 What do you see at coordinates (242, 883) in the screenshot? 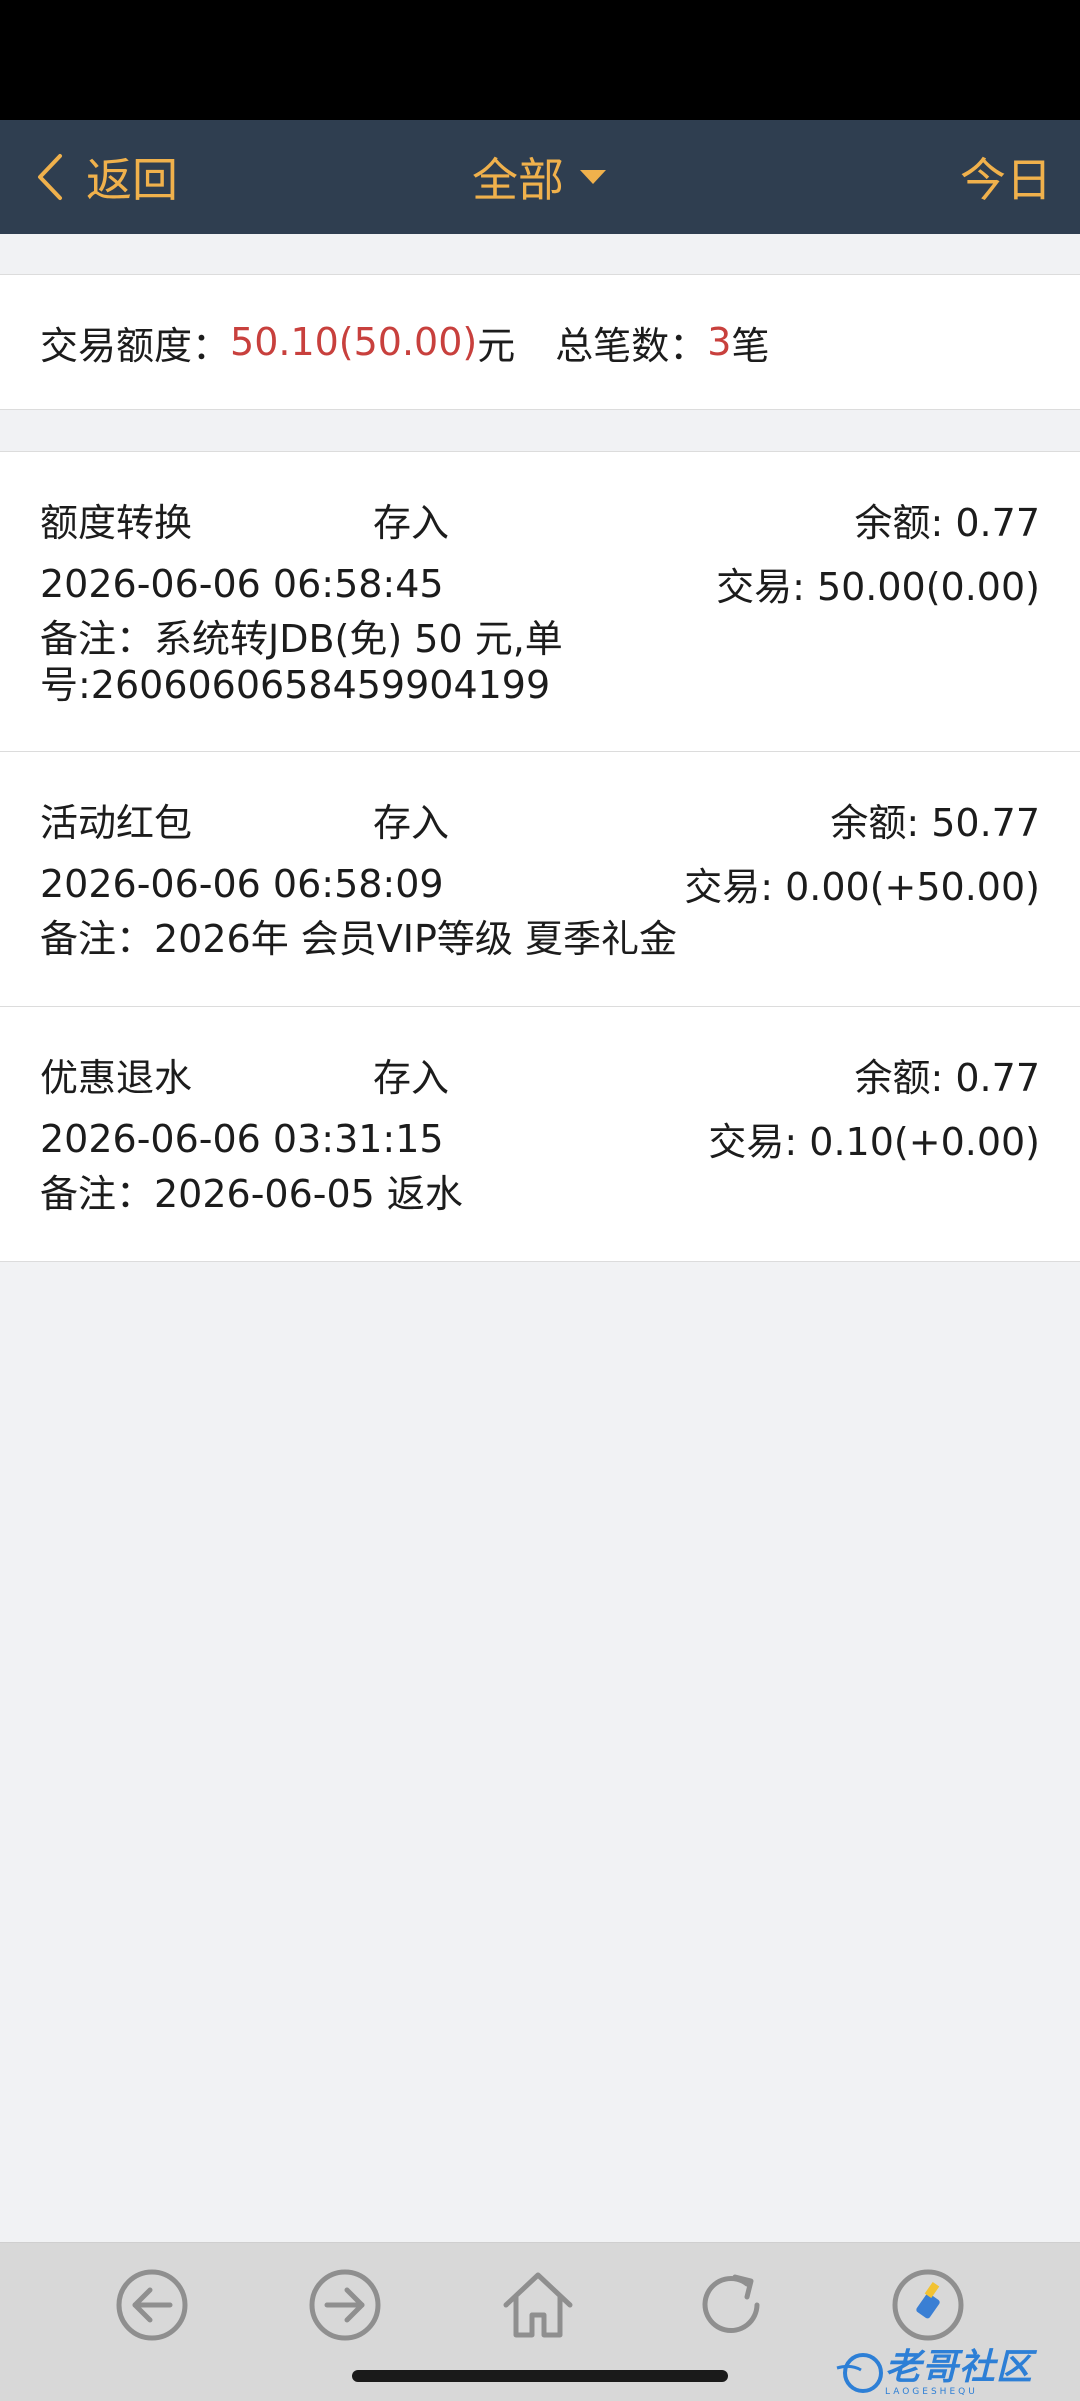
I see `record-datetime: 2026-06-06 06:58:09` at bounding box center [242, 883].